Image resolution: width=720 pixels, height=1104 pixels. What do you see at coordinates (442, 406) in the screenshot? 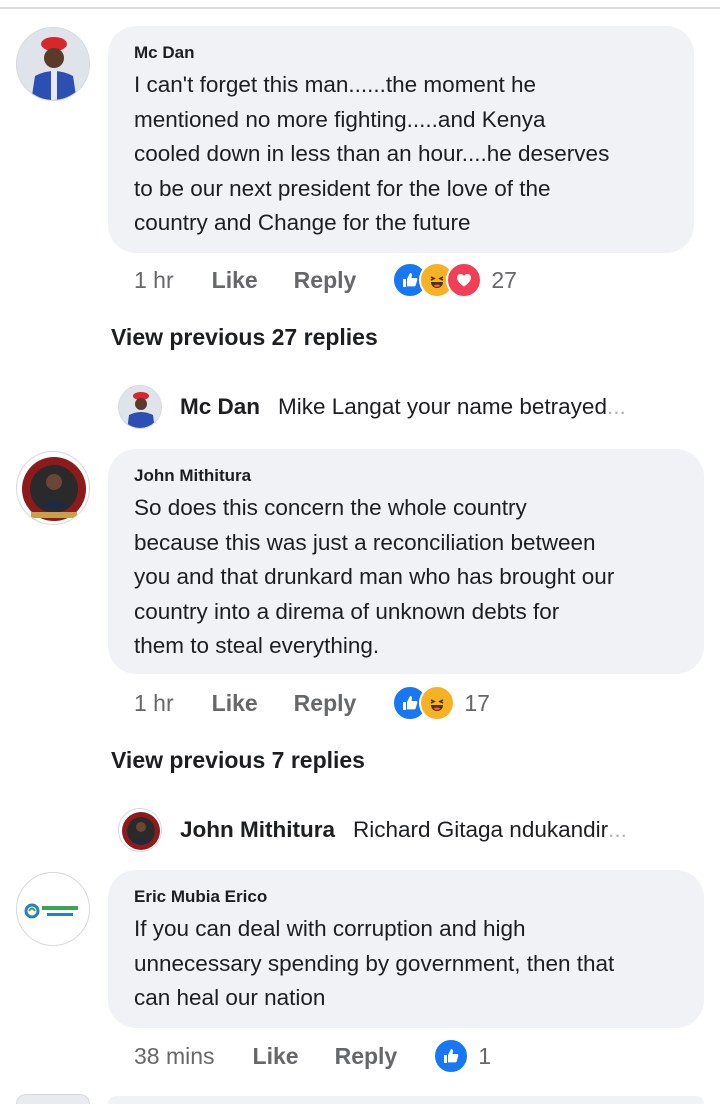
I see `reply-snippet: Mike Langat your name betrayed` at bounding box center [442, 406].